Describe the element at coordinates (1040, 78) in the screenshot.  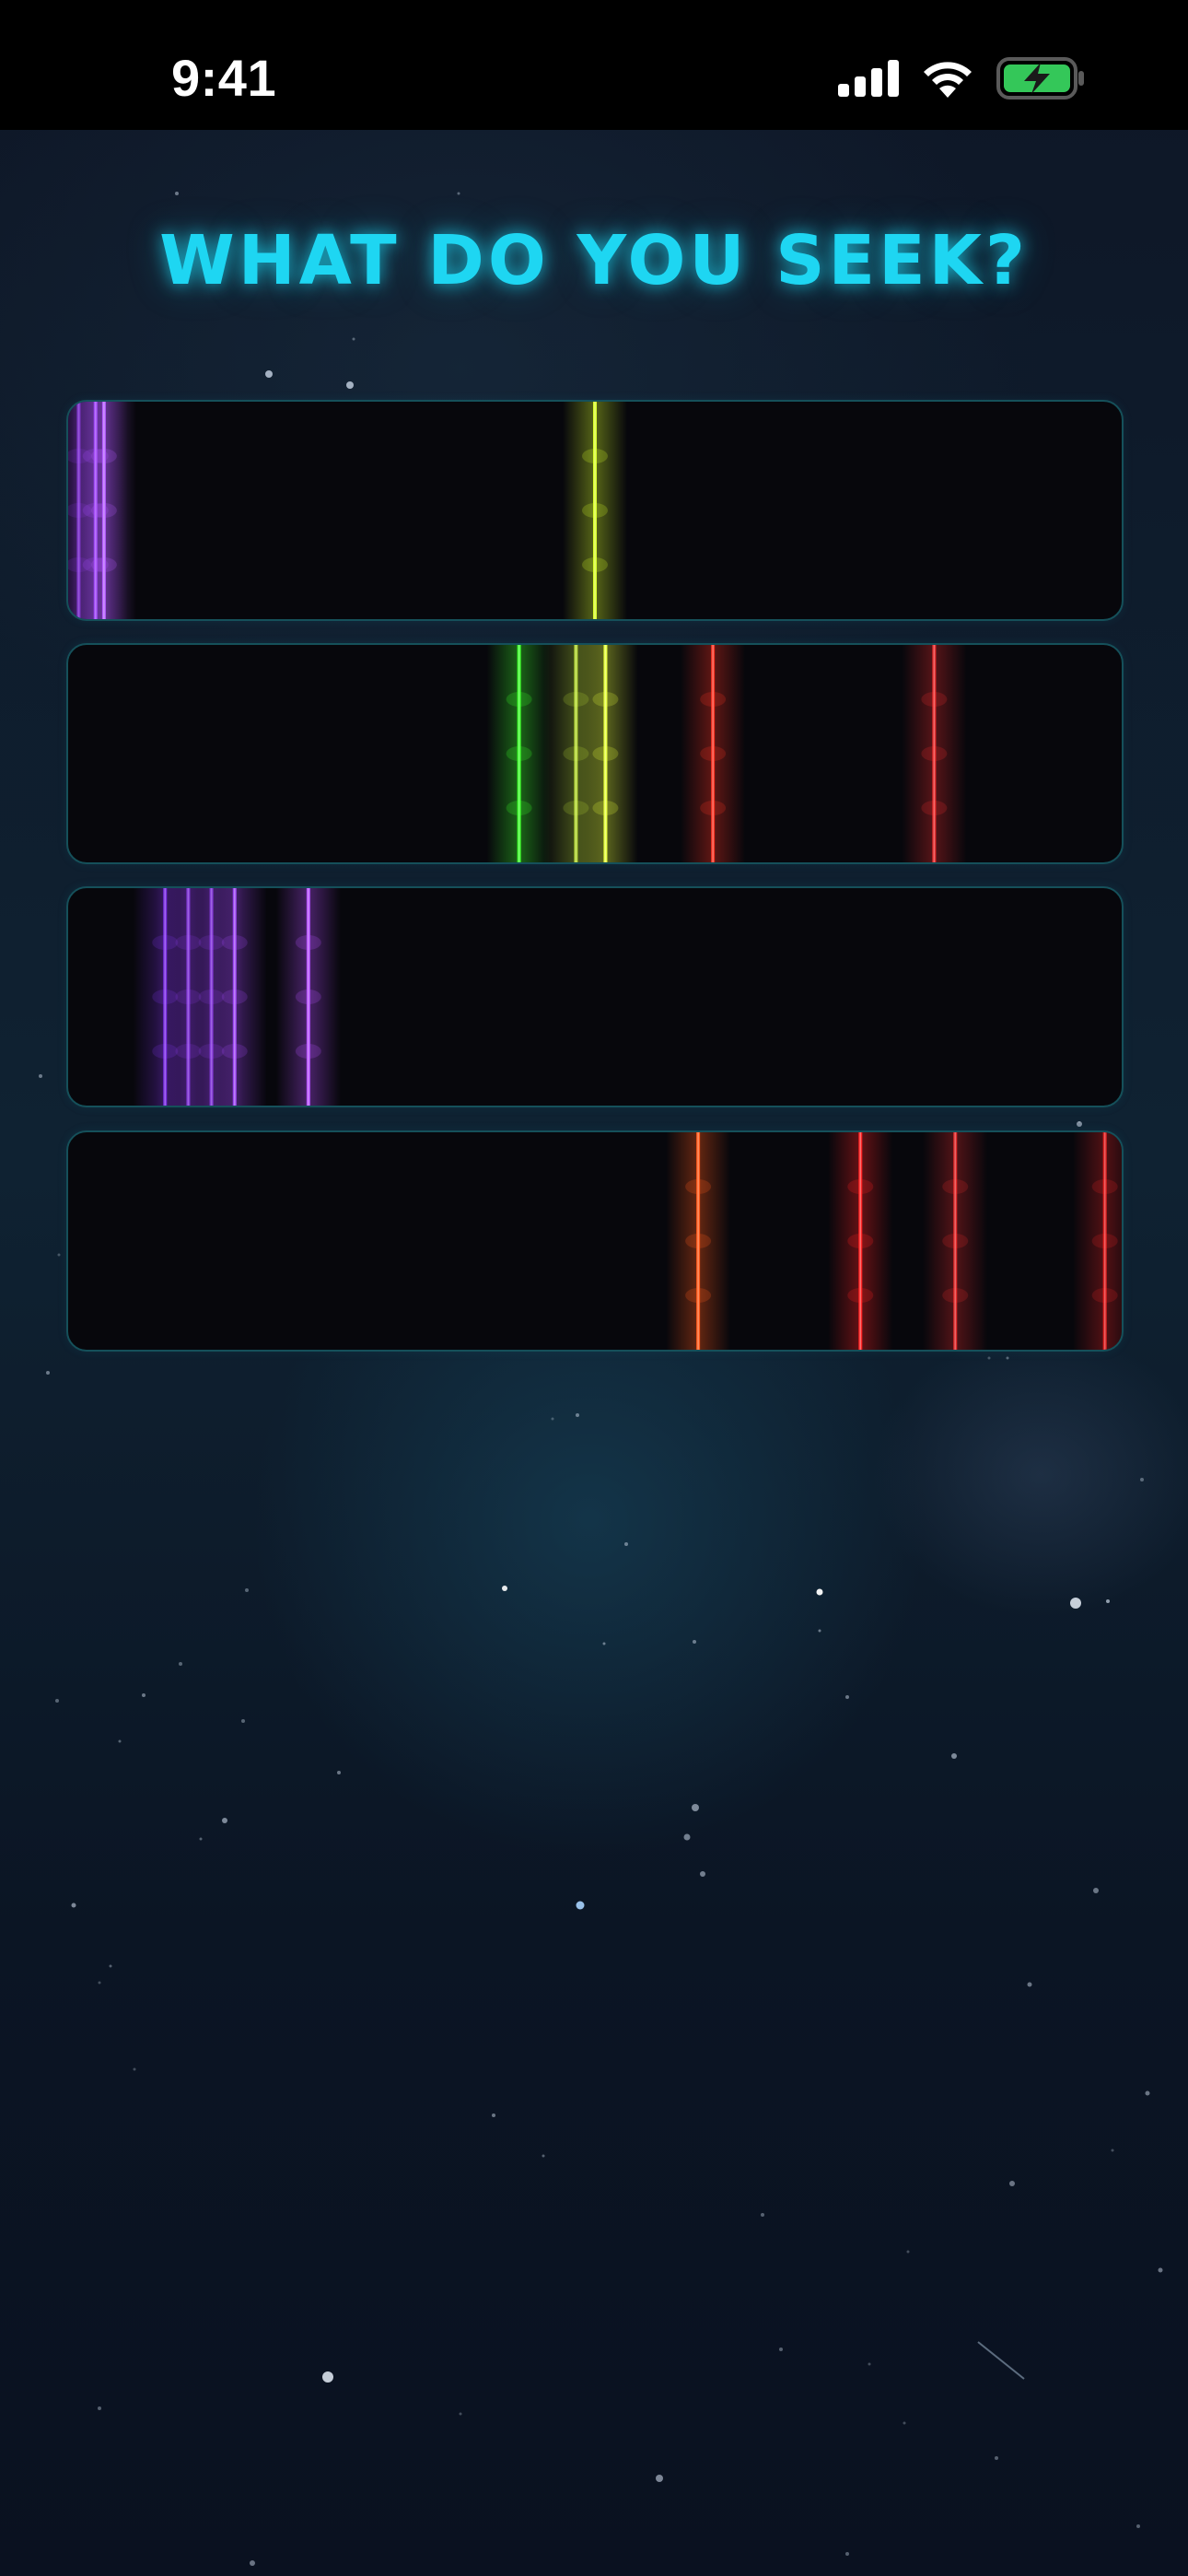
I see `battery-charging-icon` at that location.